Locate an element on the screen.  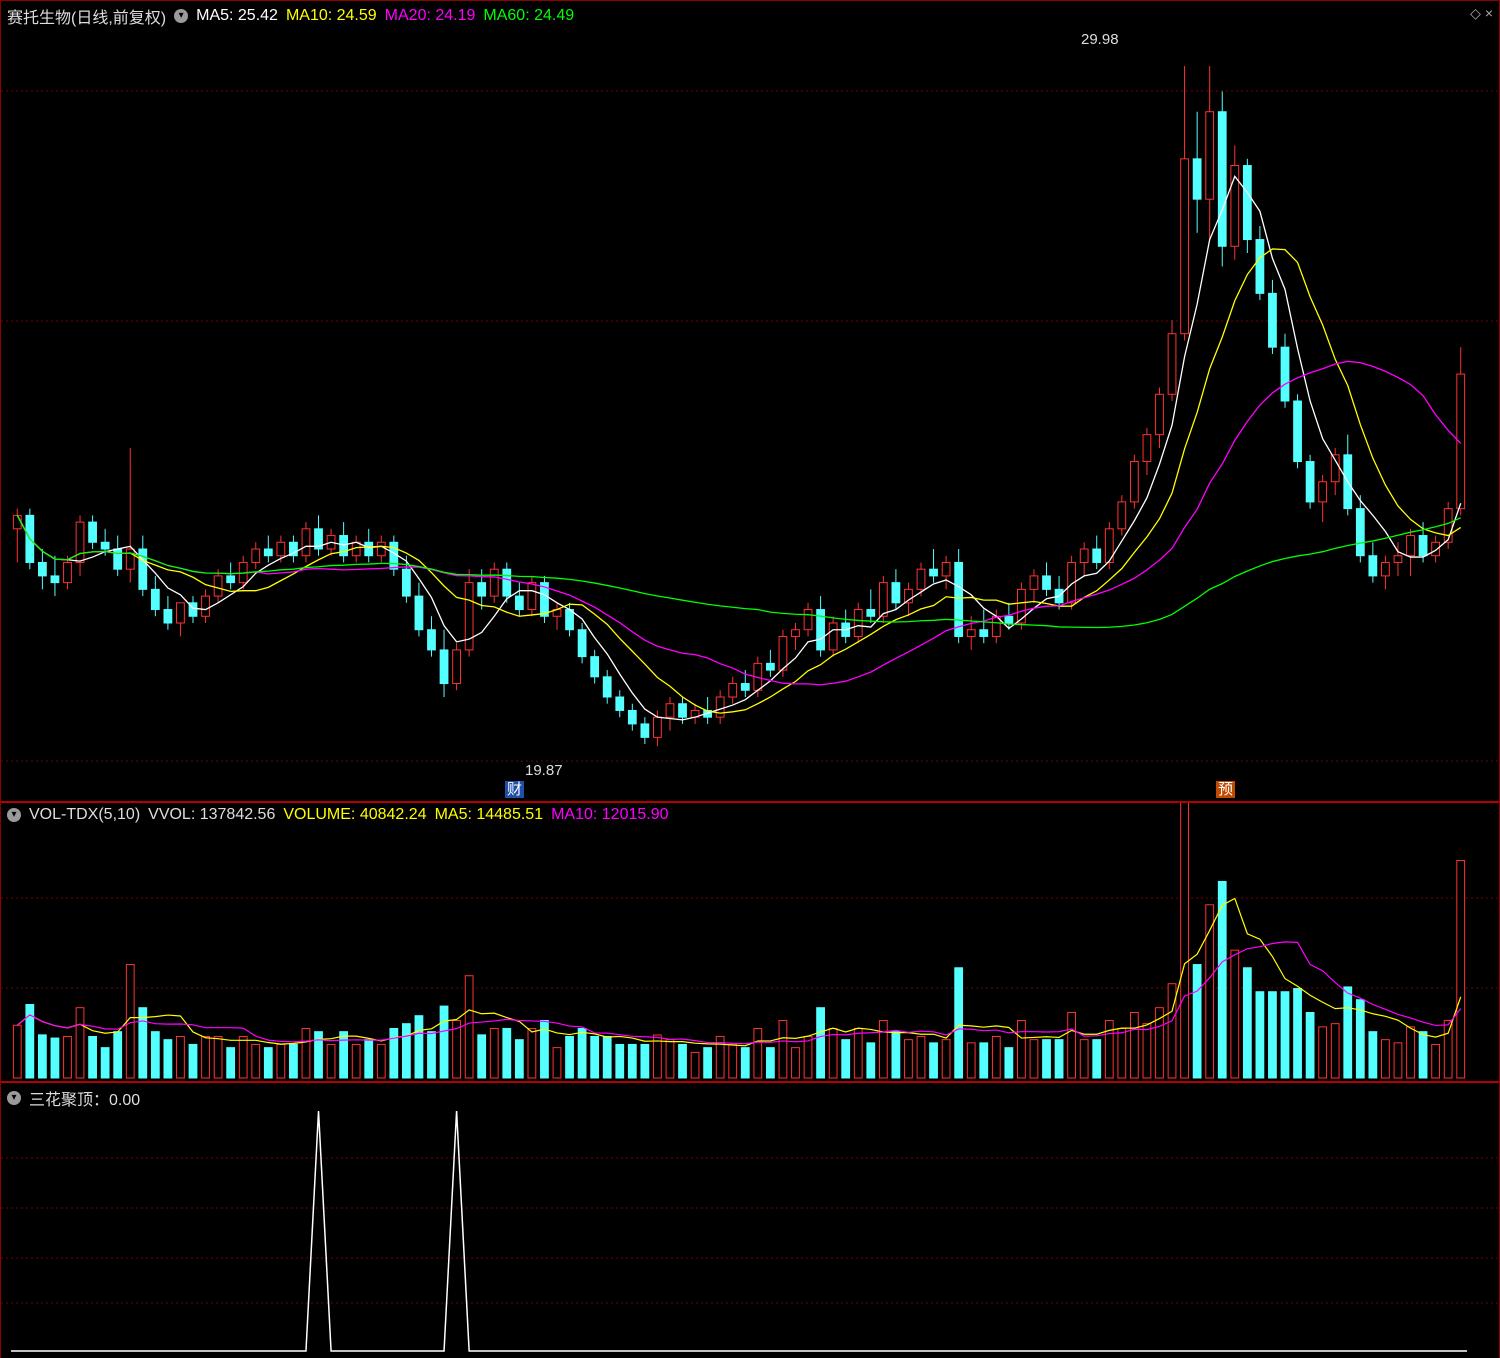
volume-ma5-label: MA5: 14485.51 is located at coordinates (489, 814).